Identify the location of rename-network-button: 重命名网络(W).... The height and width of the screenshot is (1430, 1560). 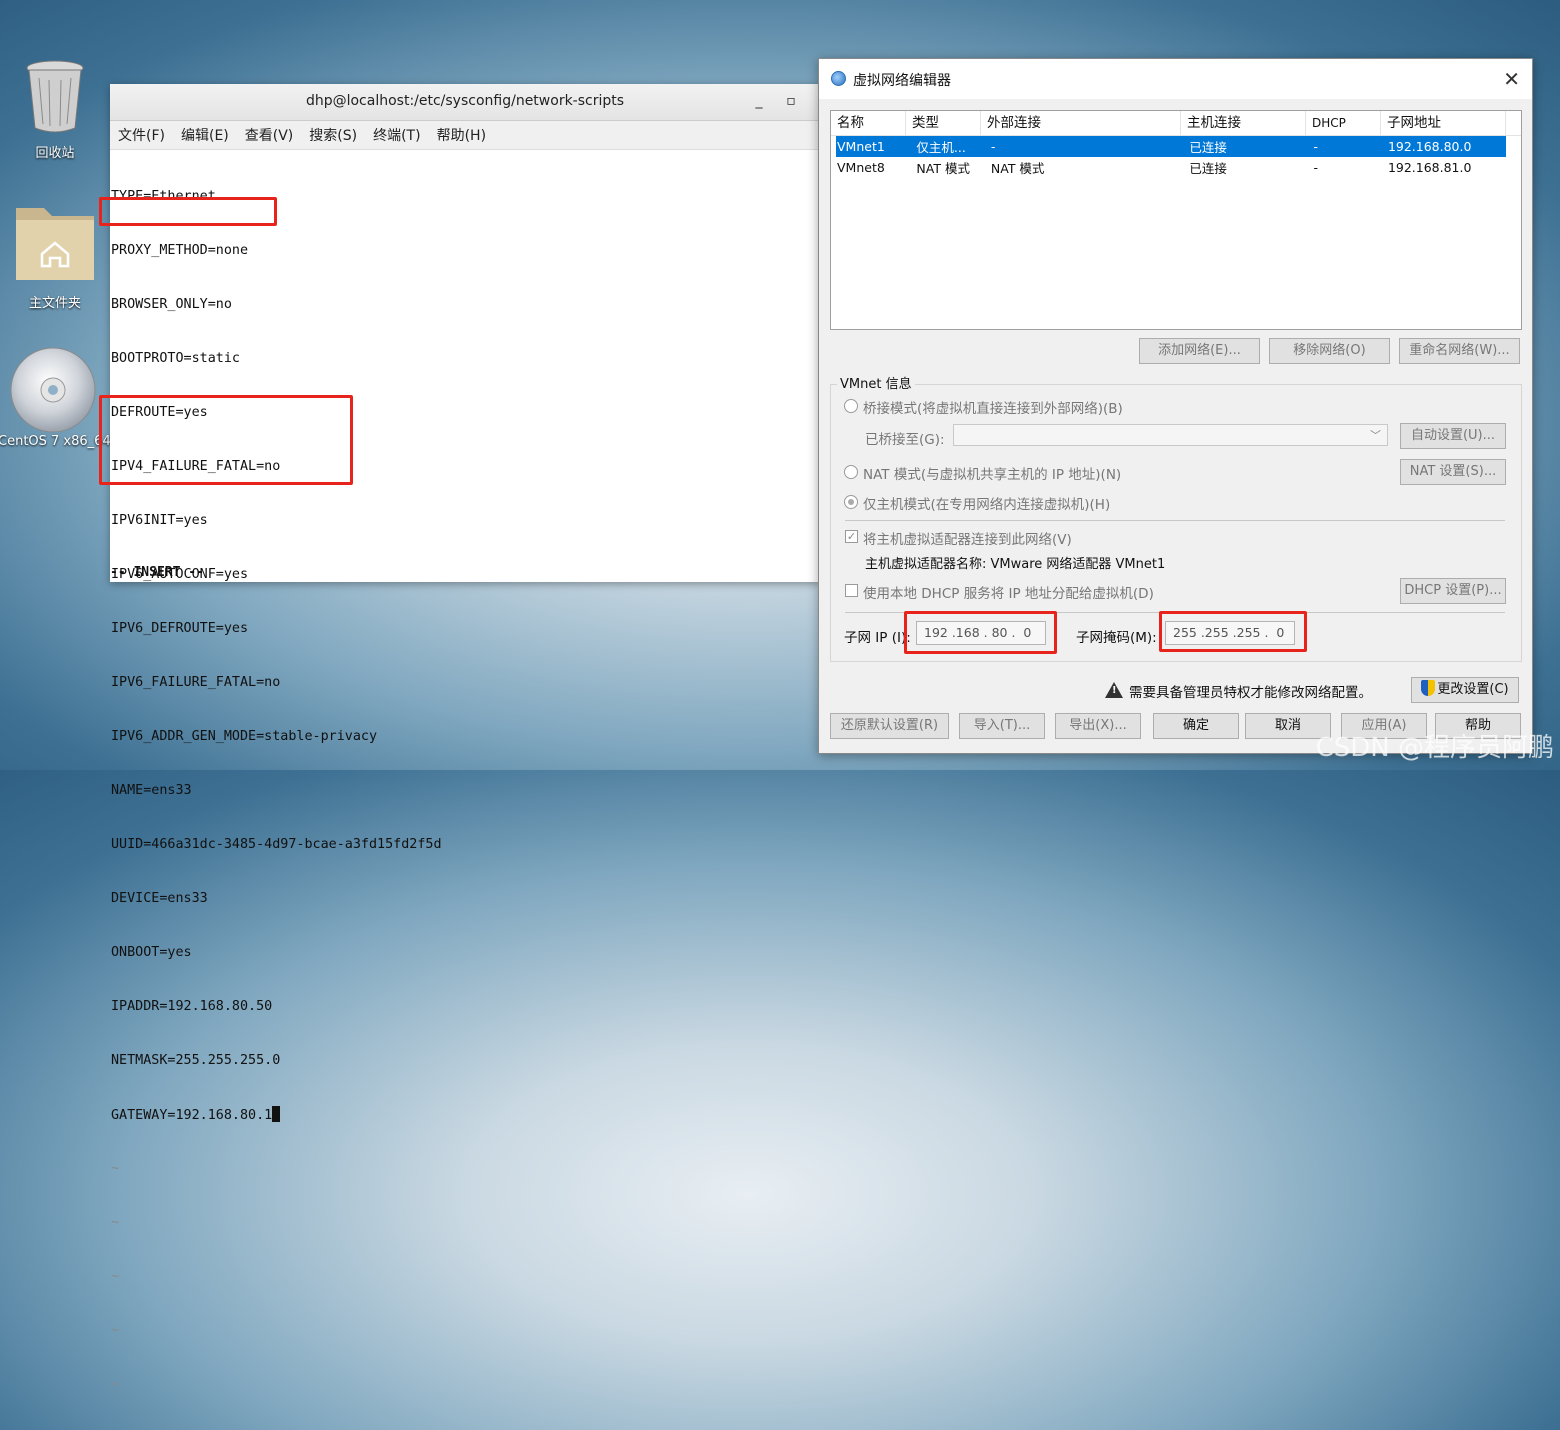
(1459, 351).